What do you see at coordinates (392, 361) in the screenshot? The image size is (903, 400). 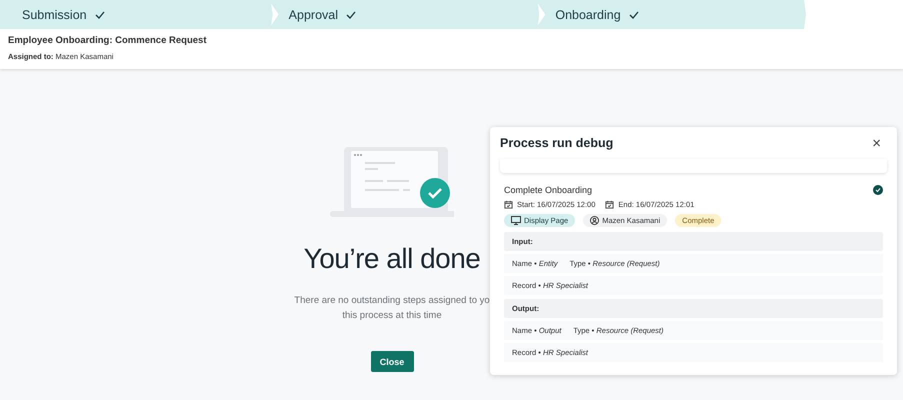 I see `close-button: Close` at bounding box center [392, 361].